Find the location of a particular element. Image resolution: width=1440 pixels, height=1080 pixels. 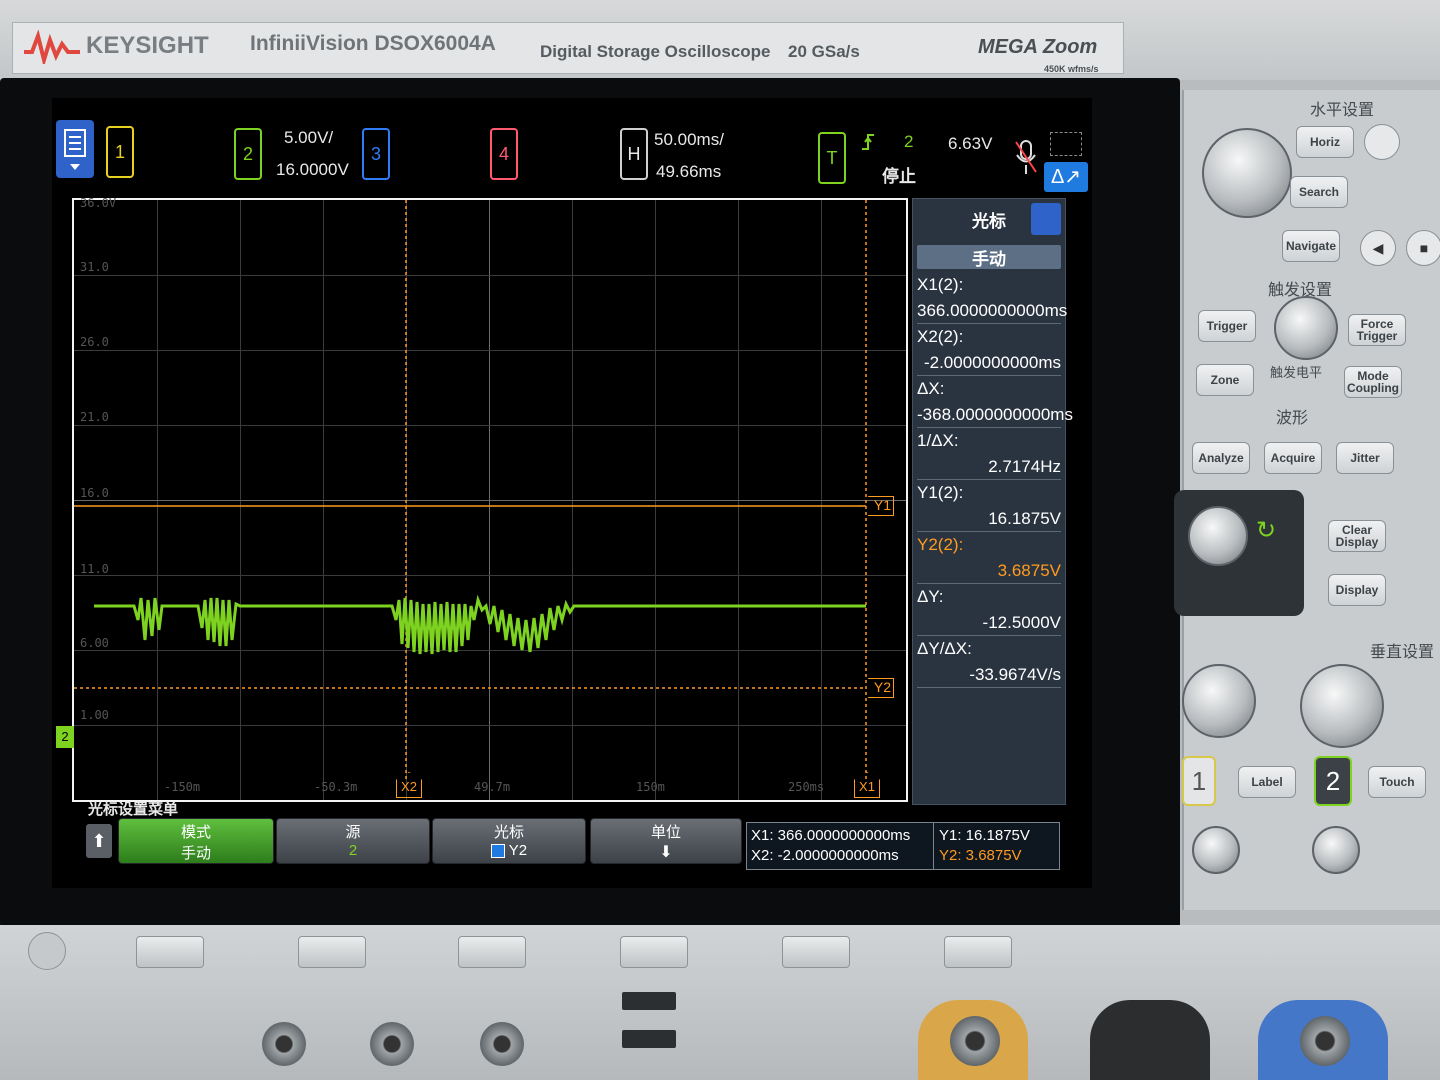

trigger-source: 2 is located at coordinates (909, 141).